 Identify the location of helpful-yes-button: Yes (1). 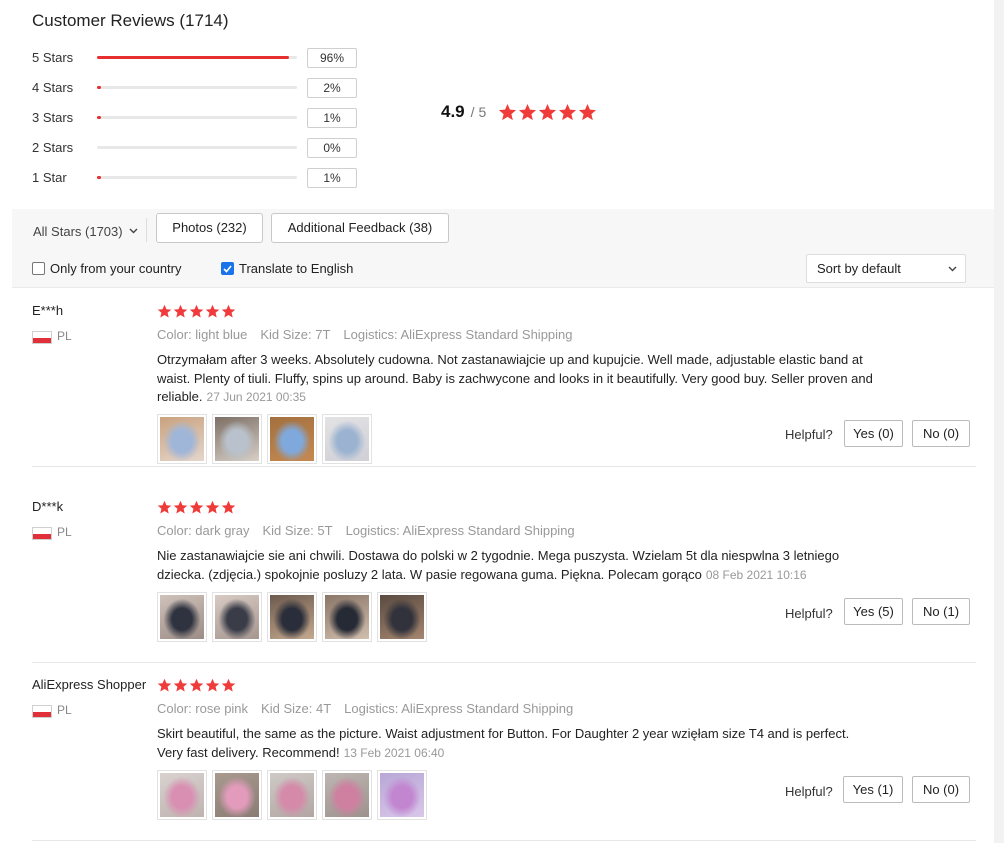
(873, 789).